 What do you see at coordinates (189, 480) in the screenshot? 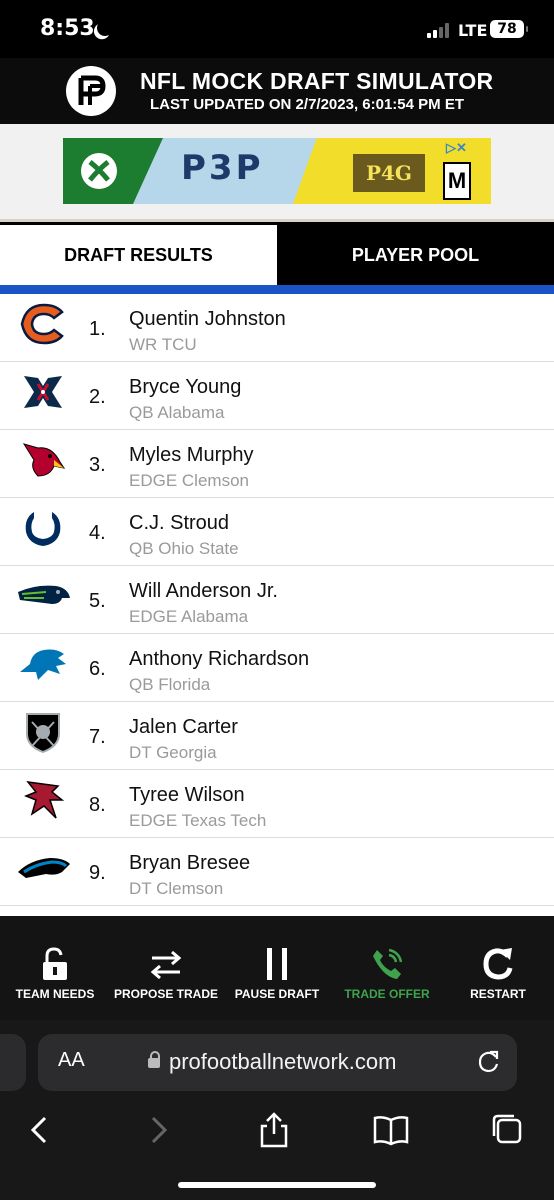
I see `player-position-school: EDGE Clemson` at bounding box center [189, 480].